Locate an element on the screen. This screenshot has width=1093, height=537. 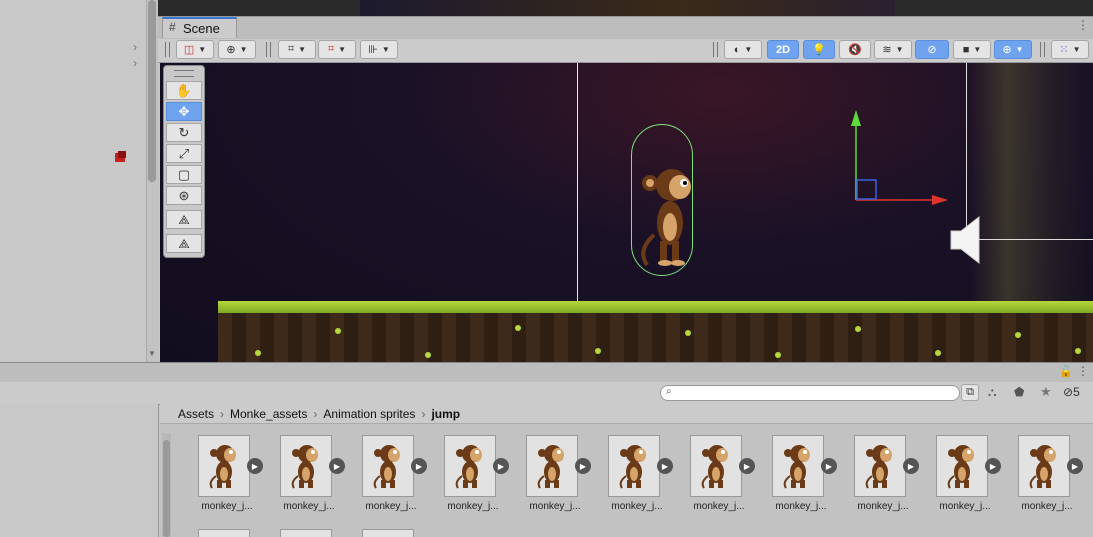
editor-tool-icon: ⟁ is located at coordinates (184, 243).